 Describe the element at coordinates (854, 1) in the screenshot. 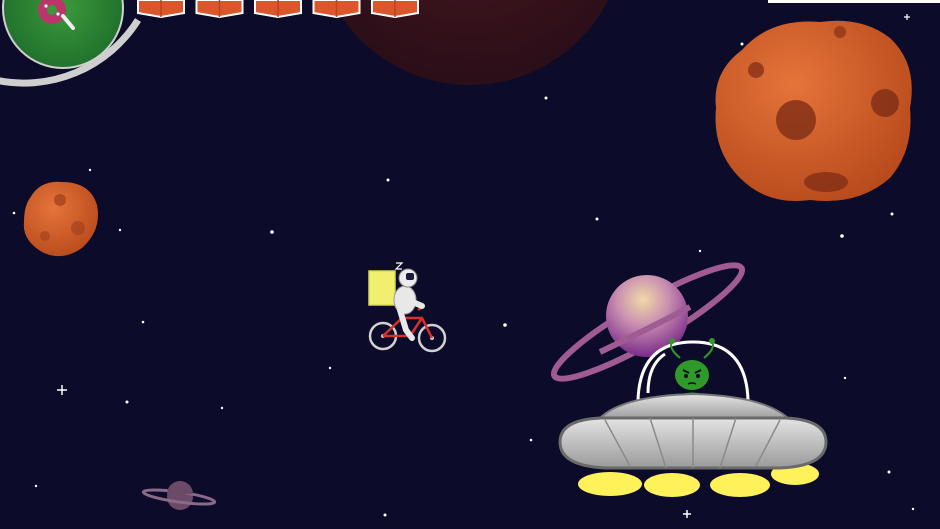

I see `health-bar` at that location.